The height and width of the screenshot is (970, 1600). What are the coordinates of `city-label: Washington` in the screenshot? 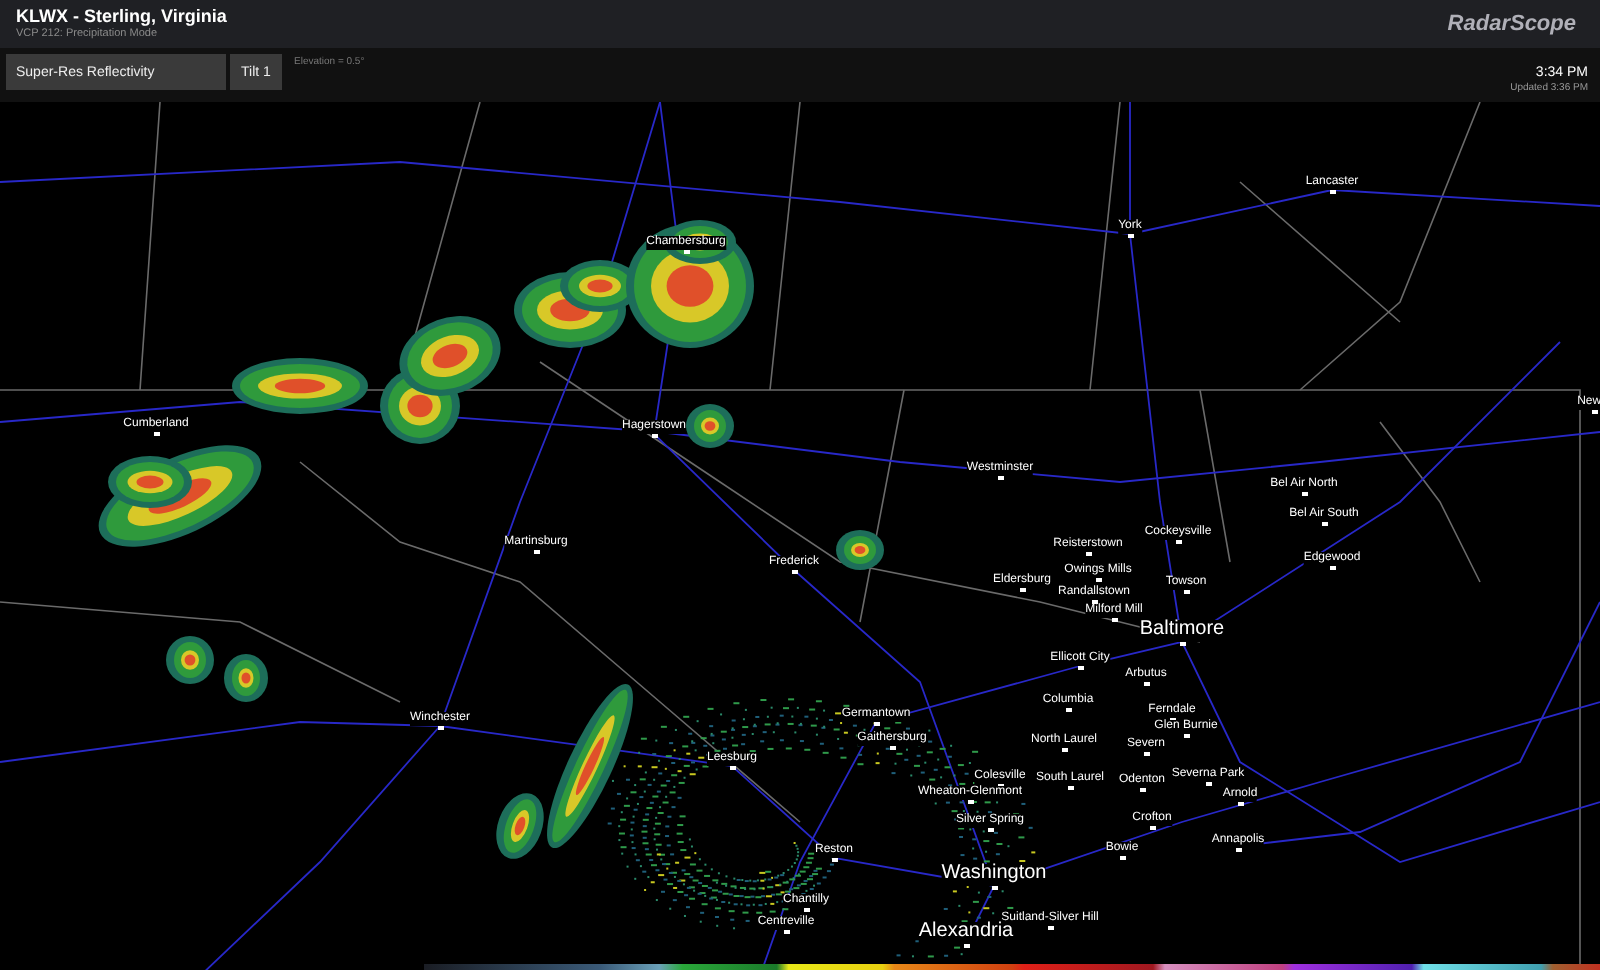 It's located at (994, 875).